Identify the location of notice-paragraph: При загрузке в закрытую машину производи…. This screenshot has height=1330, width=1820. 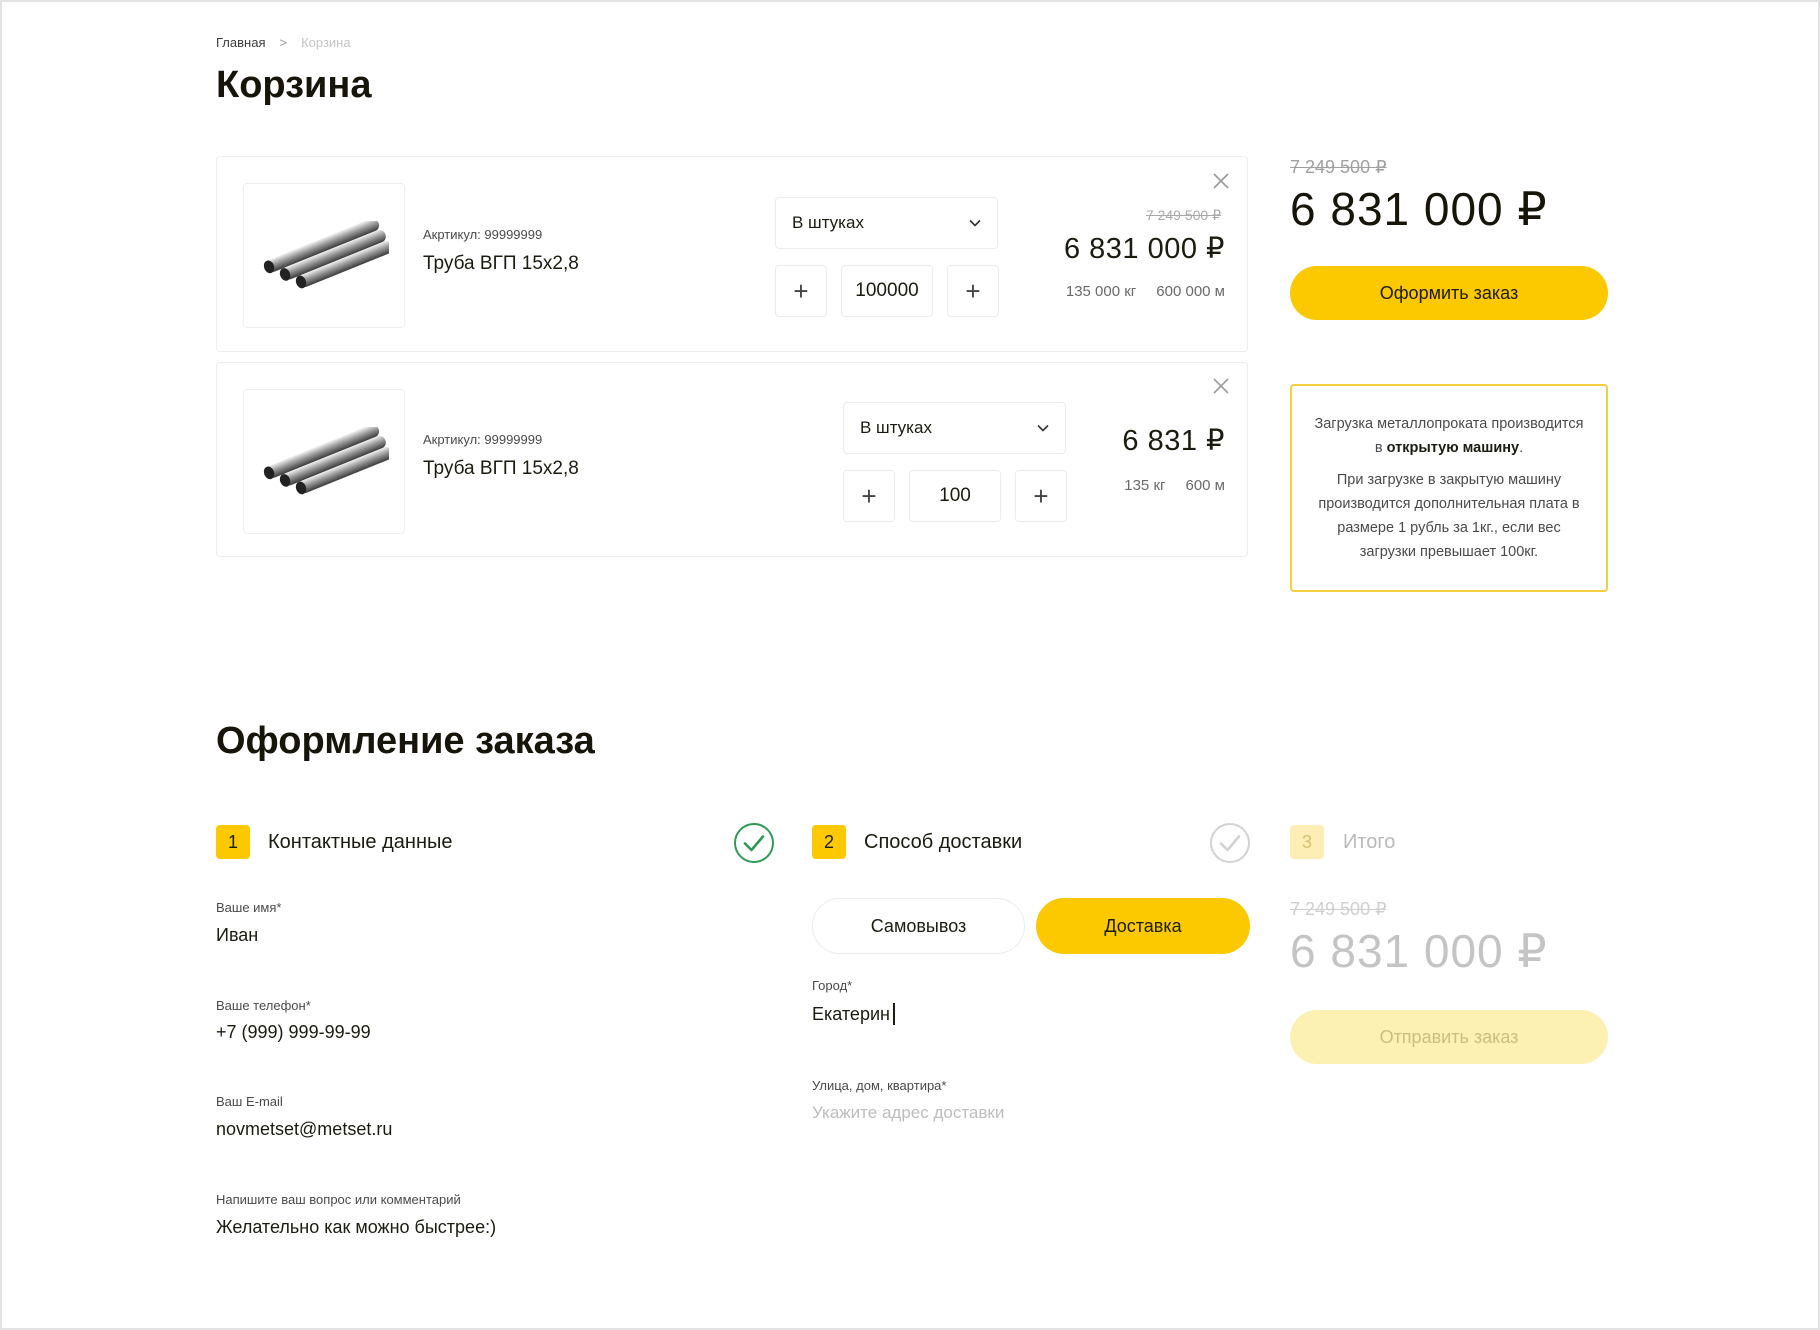
(1449, 516).